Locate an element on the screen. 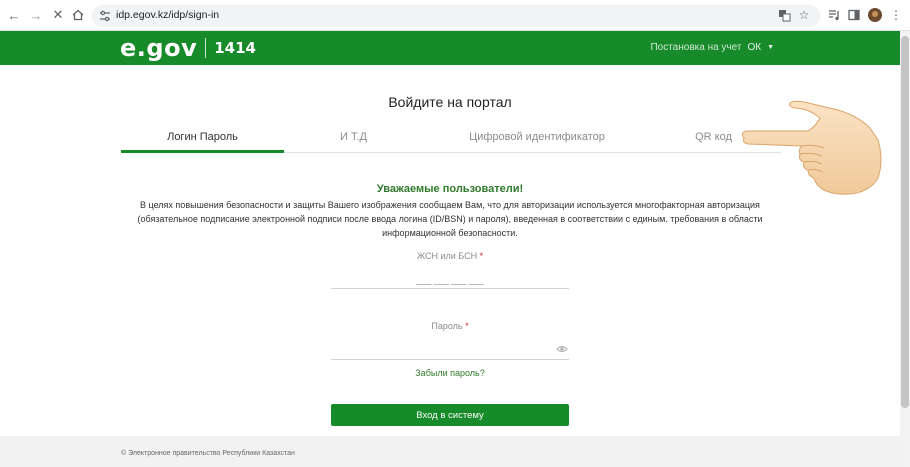 This screenshot has height=467, width=910. scrollbar-thumb is located at coordinates (905, 222).